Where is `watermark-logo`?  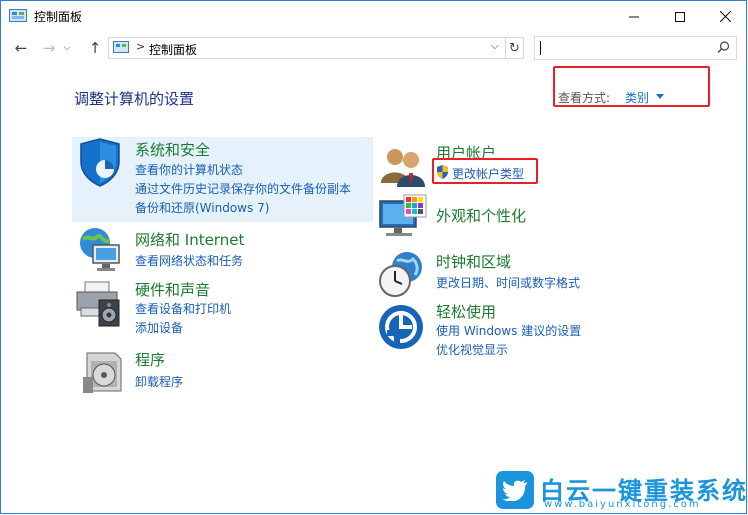
watermark-logo is located at coordinates (515, 490).